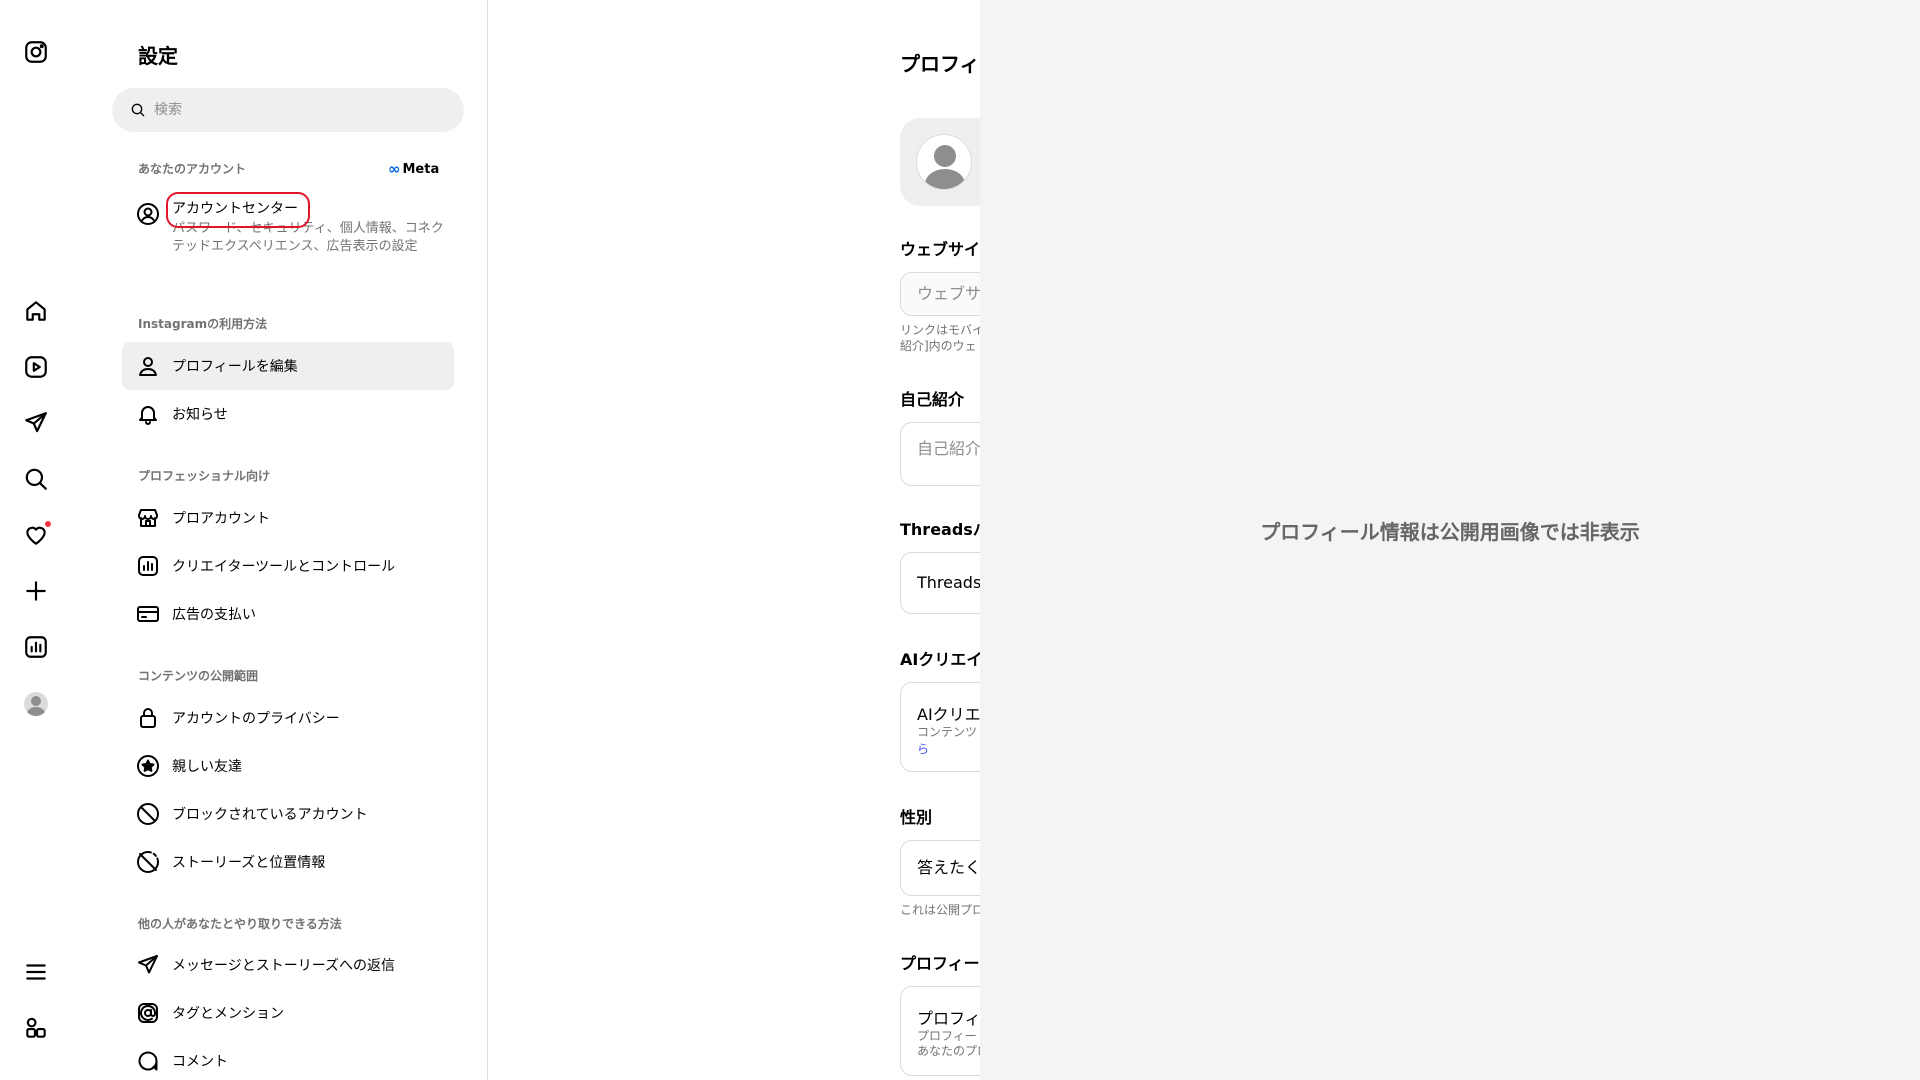  I want to click on ai-creator-link: ら, so click(948, 748).